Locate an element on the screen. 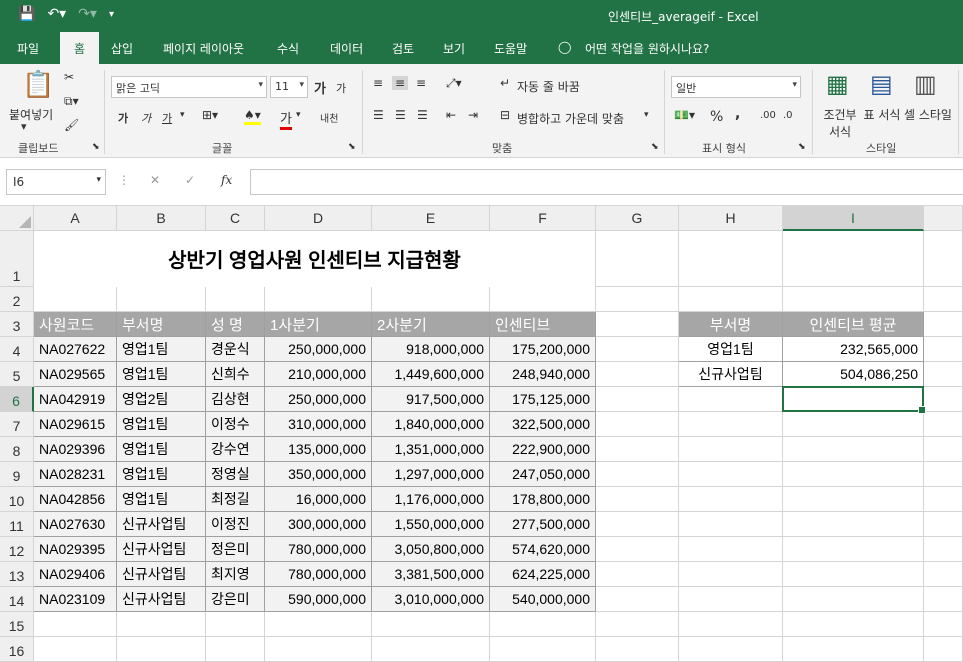 Image resolution: width=963 pixels, height=662 pixels. name-box: I6 is located at coordinates (56, 182).